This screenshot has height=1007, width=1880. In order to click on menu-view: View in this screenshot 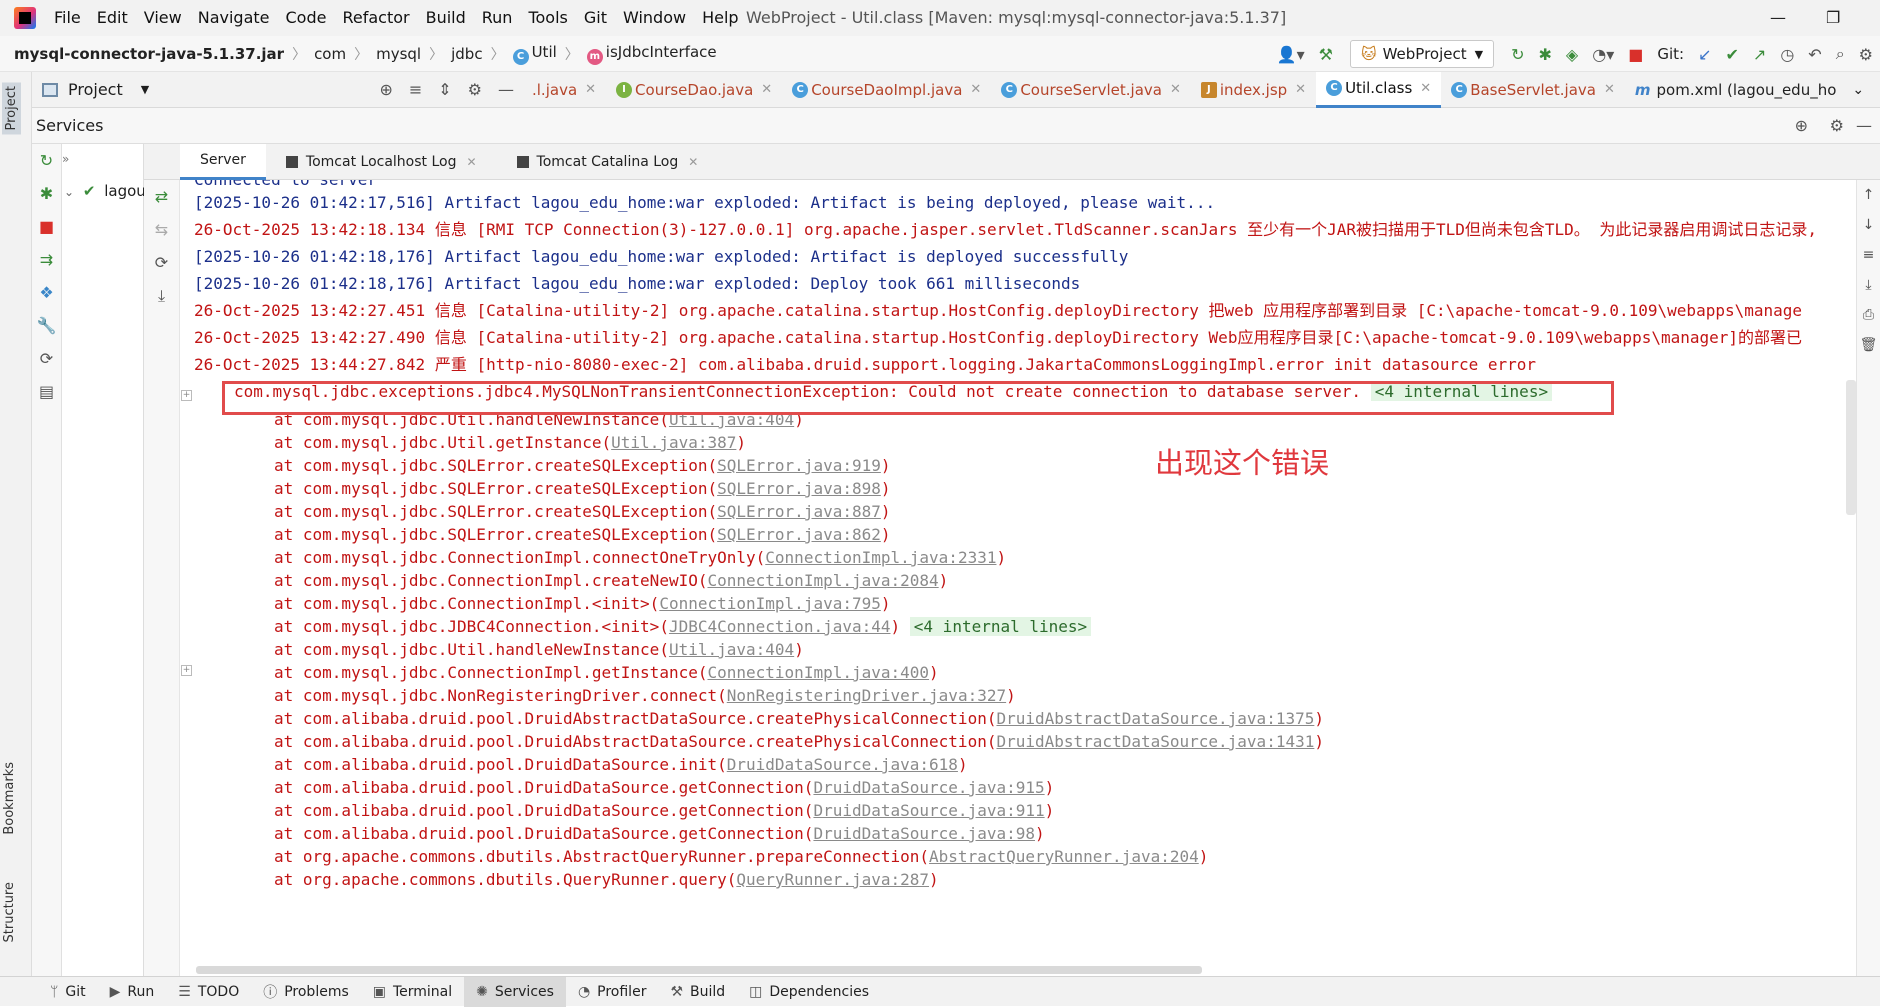, I will do `click(163, 18)`.